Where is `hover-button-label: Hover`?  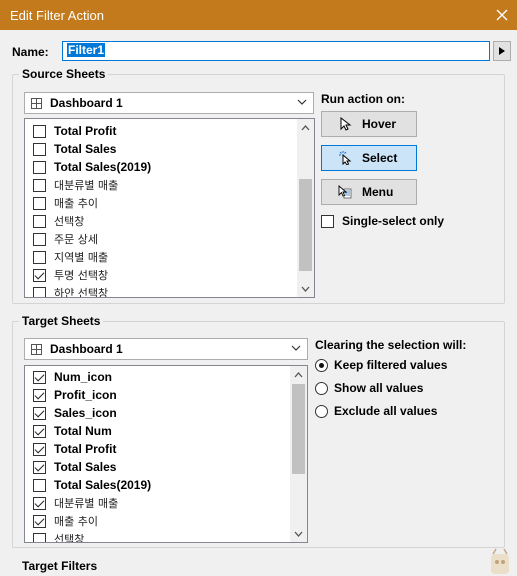
hover-button-label: Hover is located at coordinates (379, 124).